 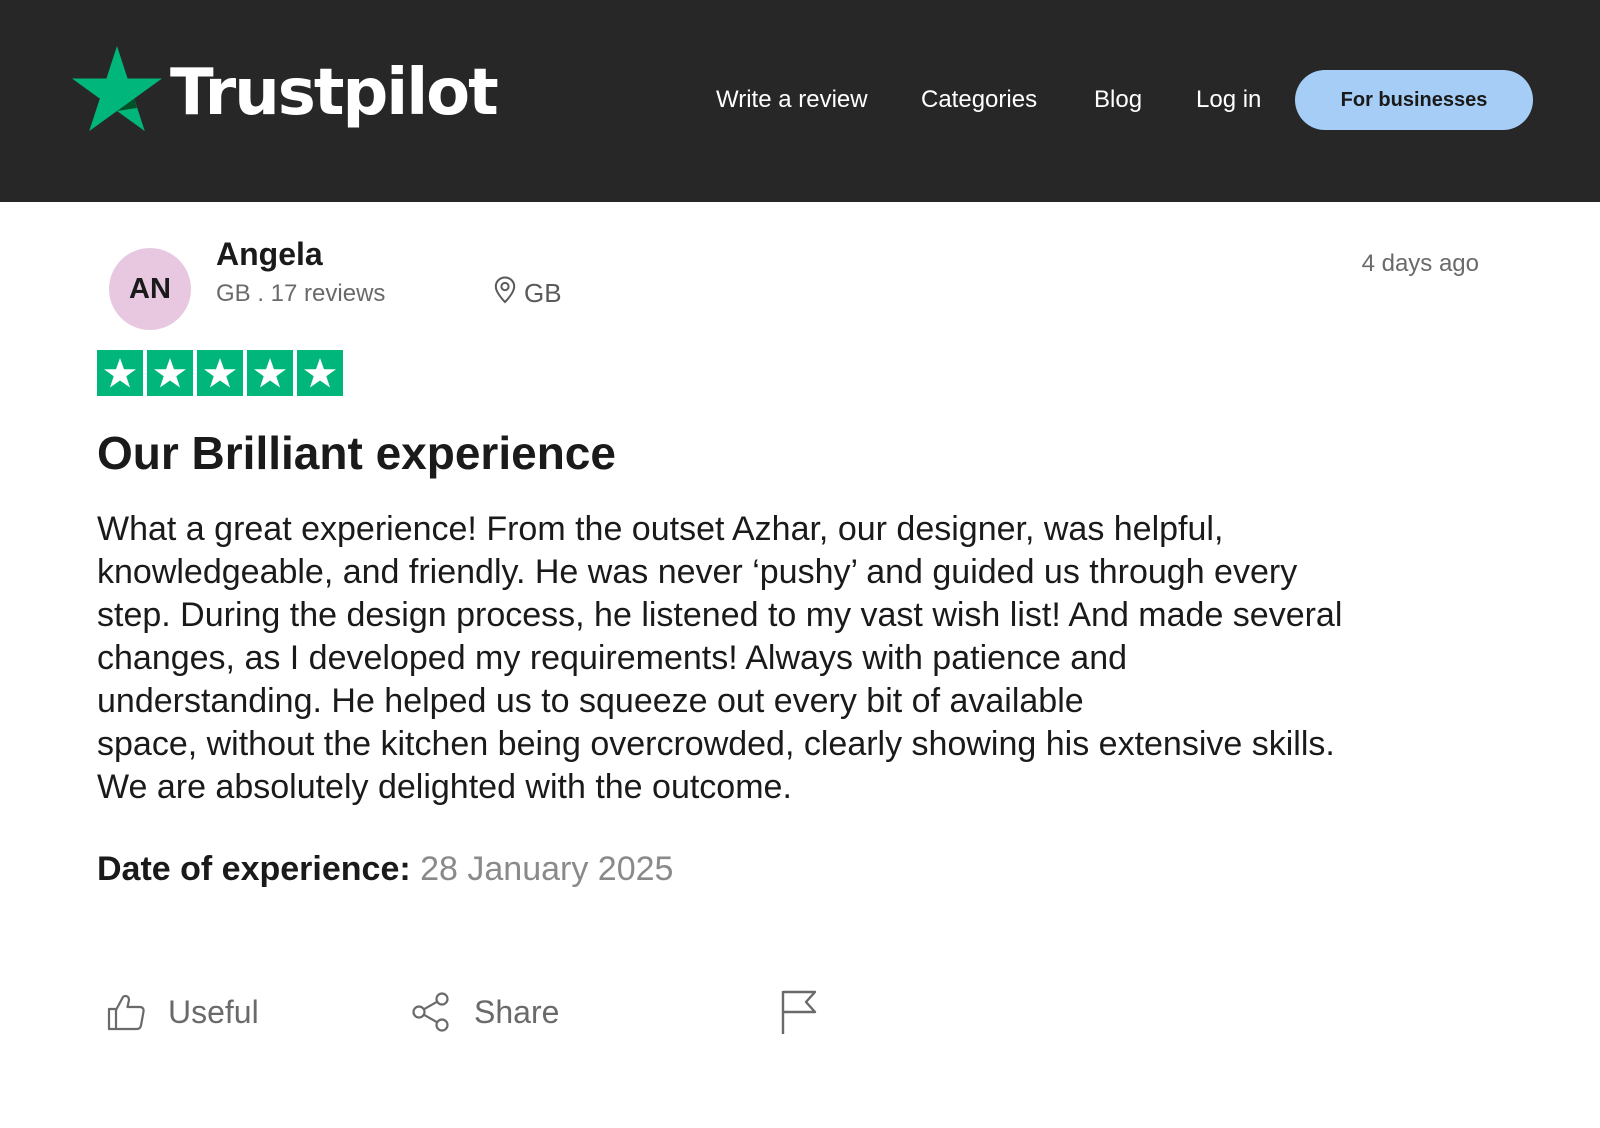 I want to click on useful-button: Useful, so click(x=182, y=1012).